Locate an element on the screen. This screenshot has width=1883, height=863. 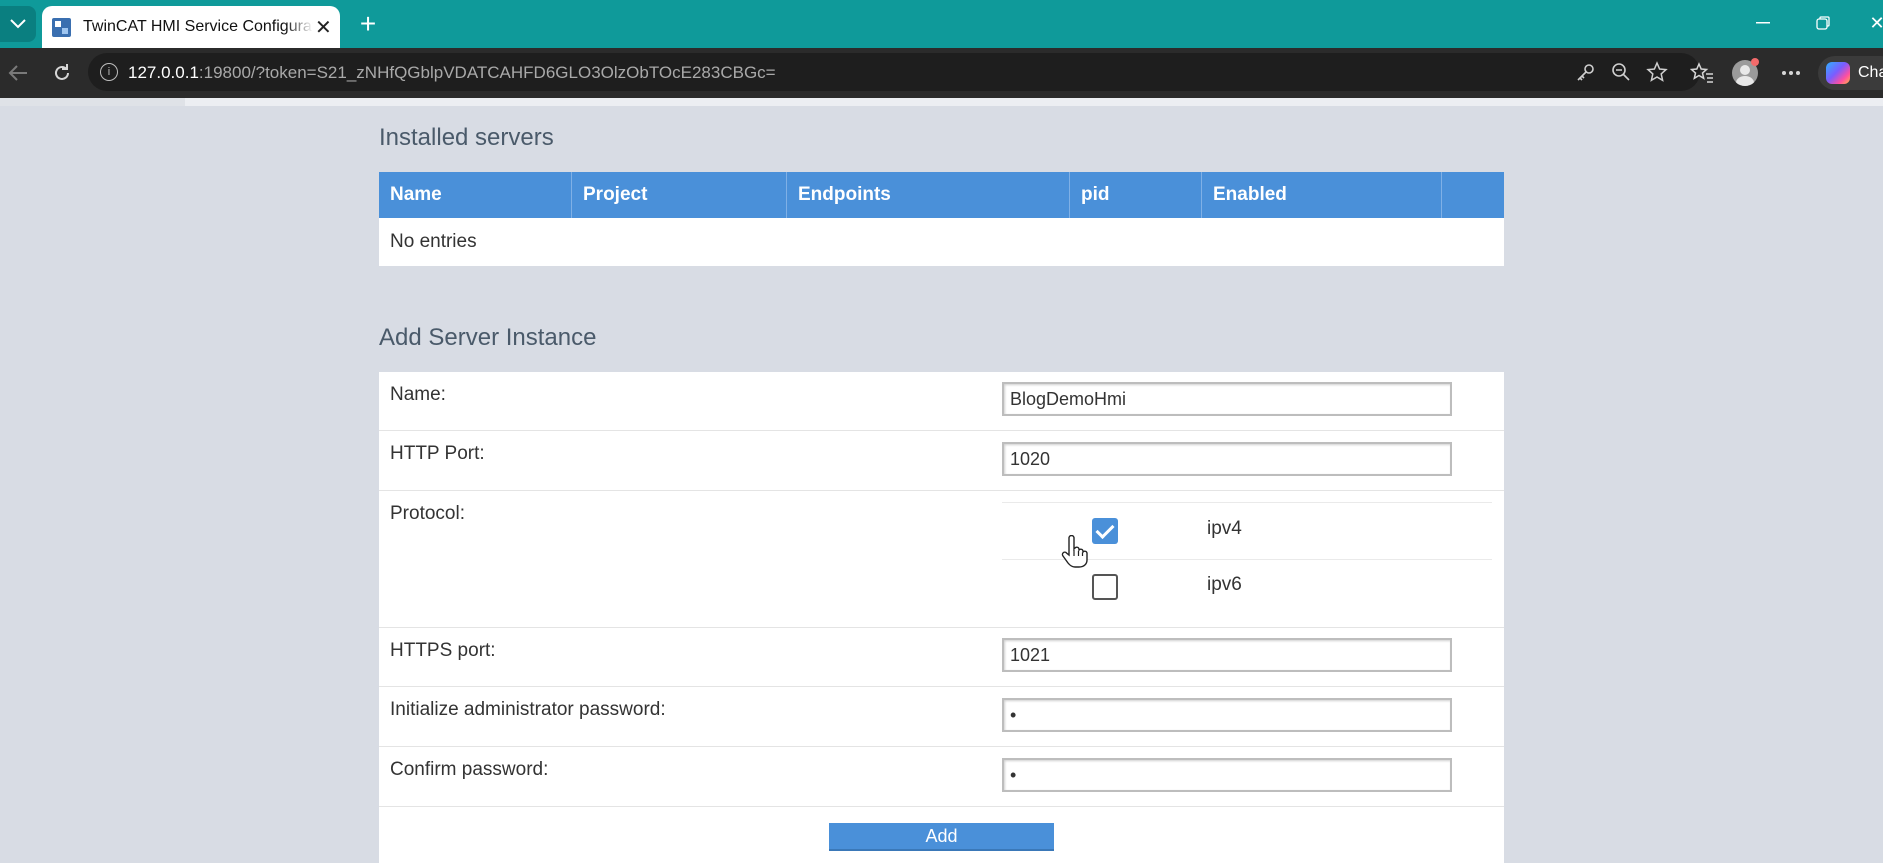
key-icon is located at coordinates (1586, 72).